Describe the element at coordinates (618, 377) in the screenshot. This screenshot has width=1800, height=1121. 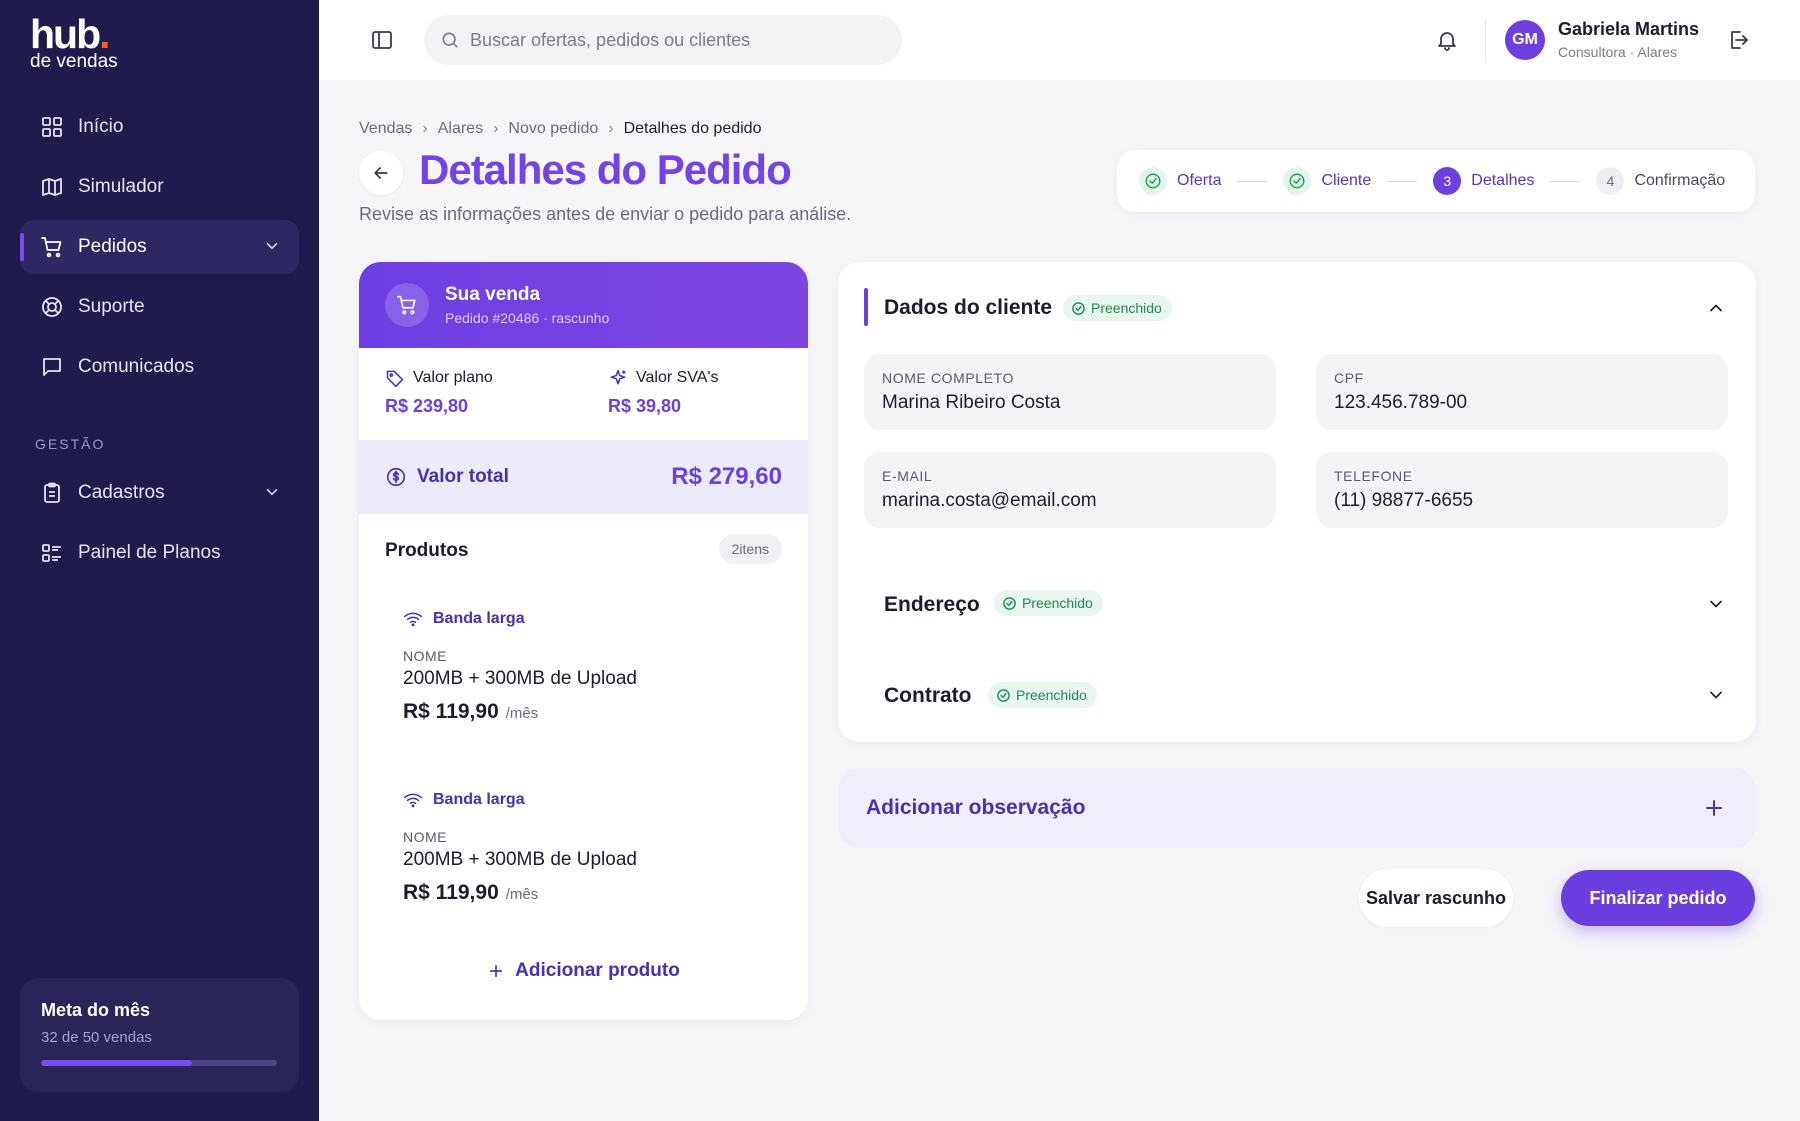
I see `sparkles-icon` at that location.